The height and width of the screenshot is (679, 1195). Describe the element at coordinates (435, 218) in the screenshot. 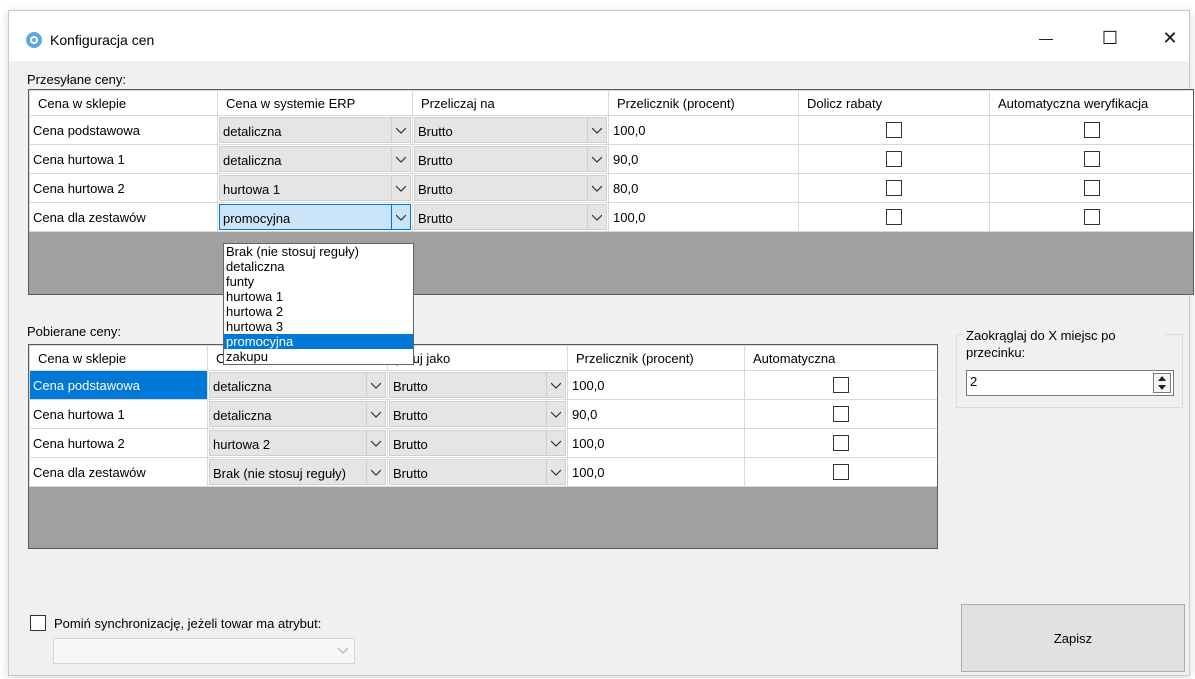

I see `convert-value: Brutto` at that location.